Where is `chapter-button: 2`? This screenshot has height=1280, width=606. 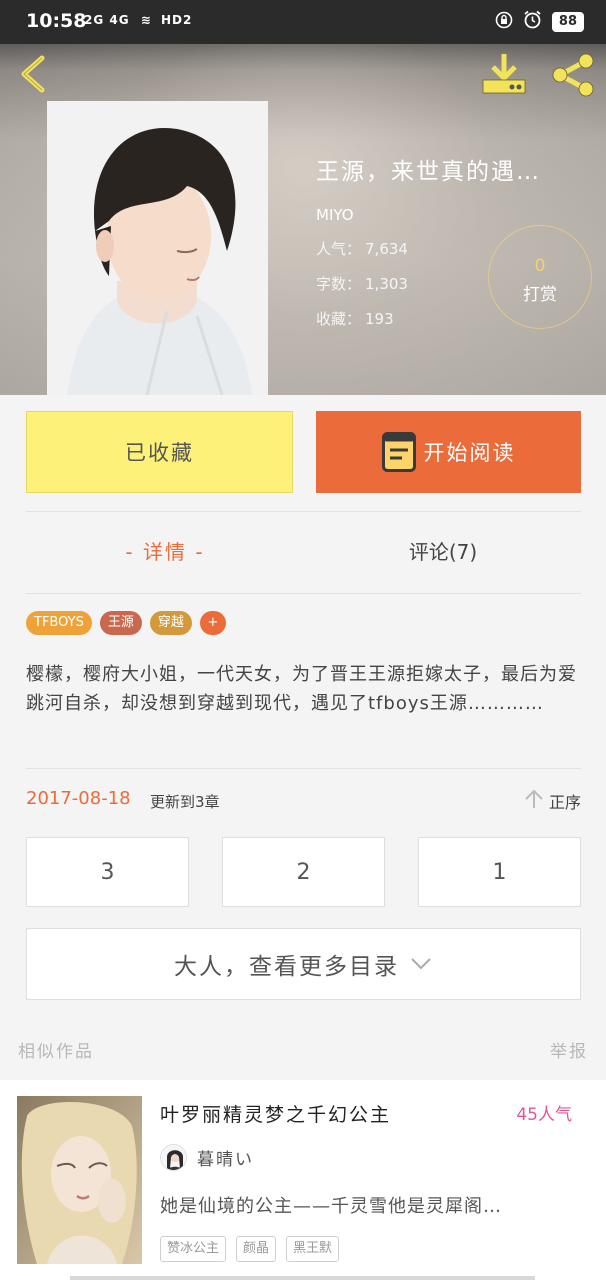
chapter-button: 2 is located at coordinates (303, 872).